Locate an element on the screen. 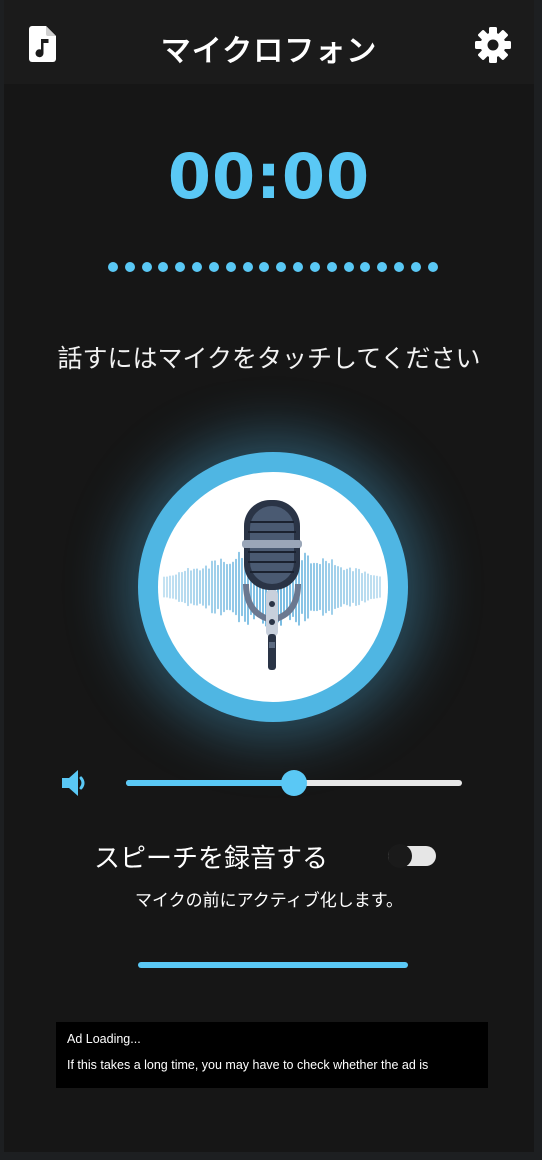 Image resolution: width=542 pixels, height=1160 pixels. microphone-icon is located at coordinates (273, 587).